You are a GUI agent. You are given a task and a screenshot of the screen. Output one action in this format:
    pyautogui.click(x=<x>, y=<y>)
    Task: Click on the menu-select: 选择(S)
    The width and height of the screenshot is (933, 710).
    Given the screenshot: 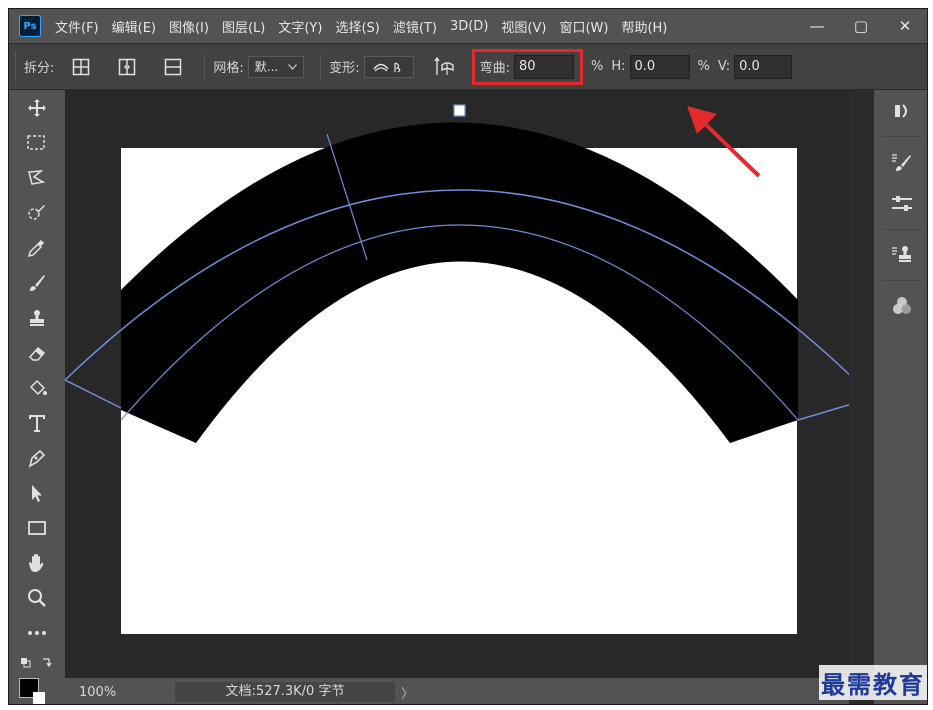 What is the action you would take?
    pyautogui.click(x=357, y=26)
    